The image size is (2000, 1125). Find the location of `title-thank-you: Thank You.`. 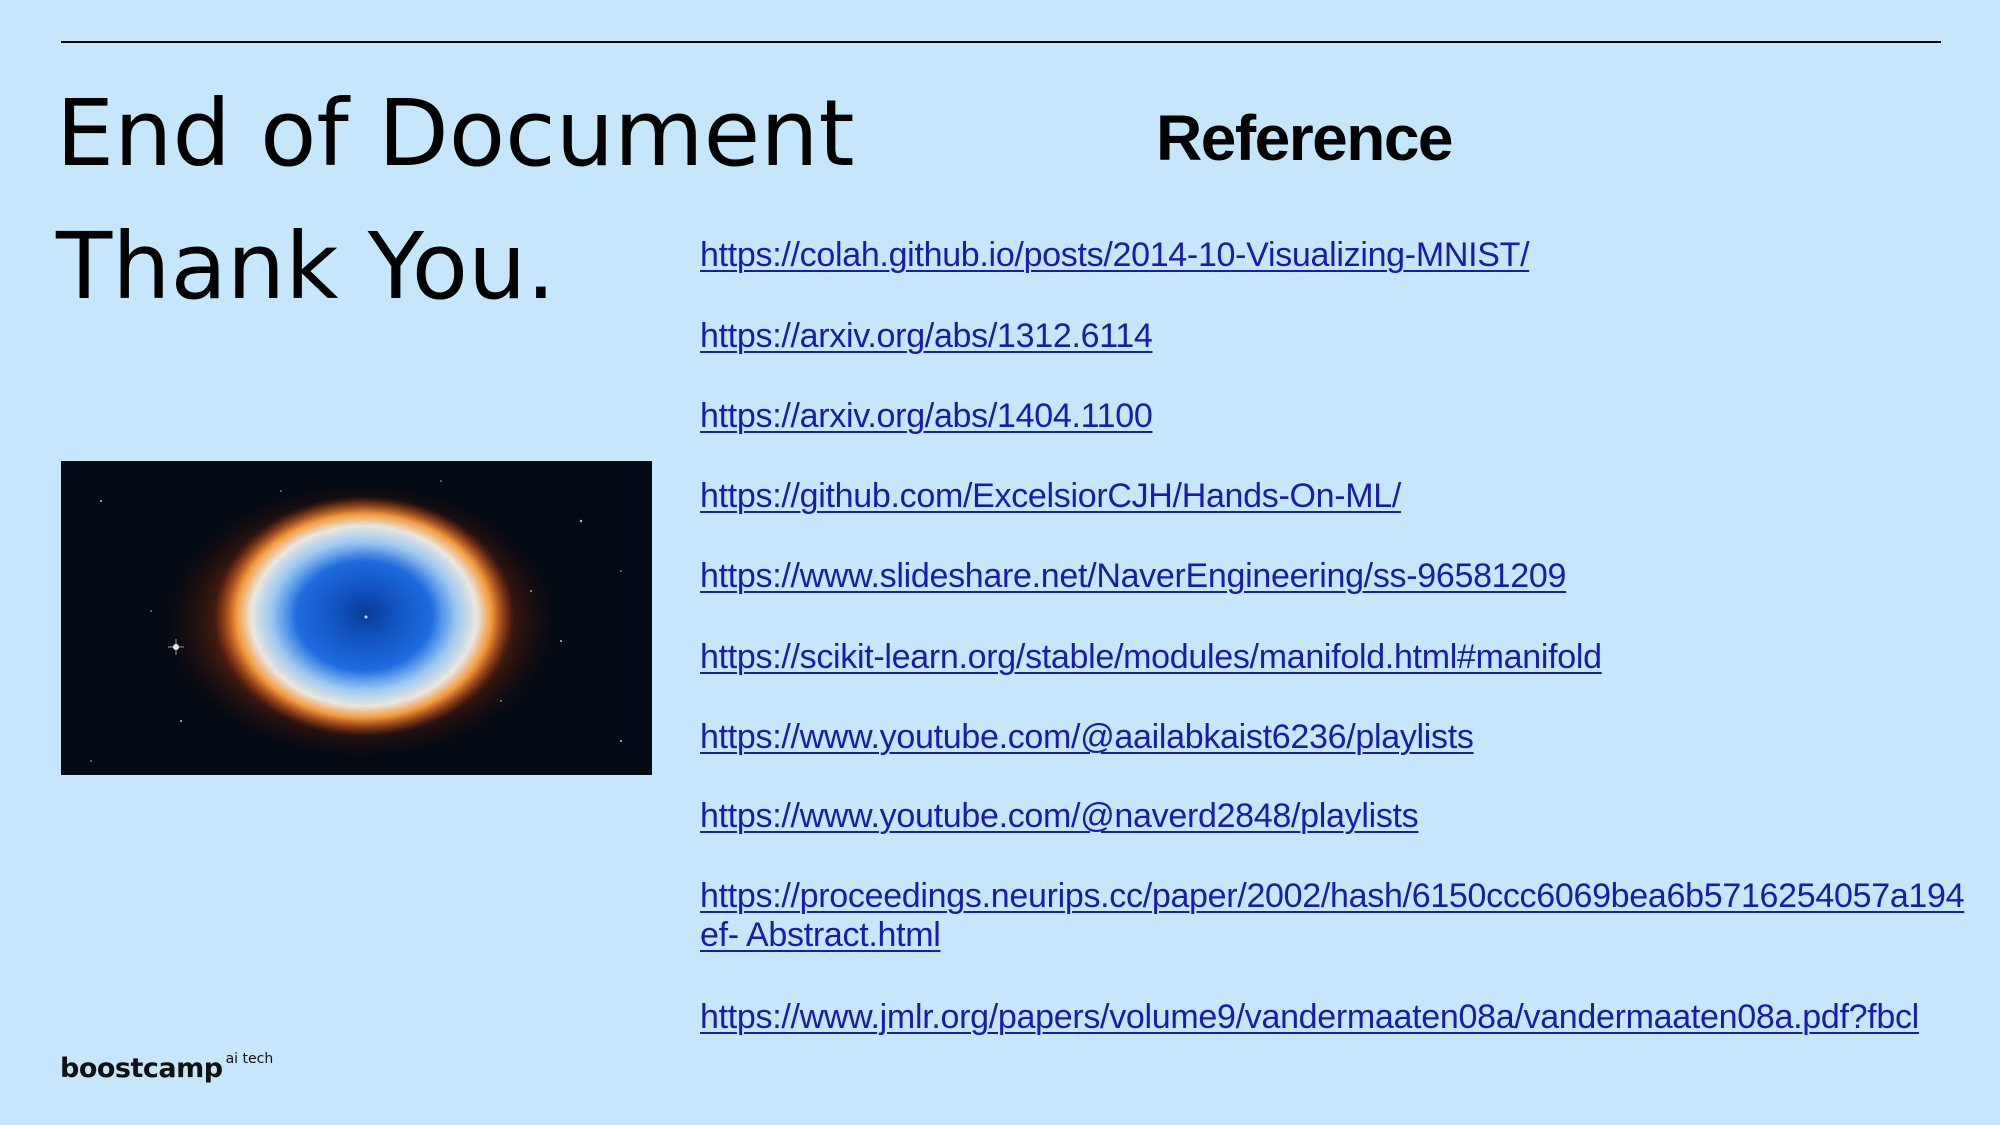

title-thank-you: Thank You. is located at coordinates (306, 266).